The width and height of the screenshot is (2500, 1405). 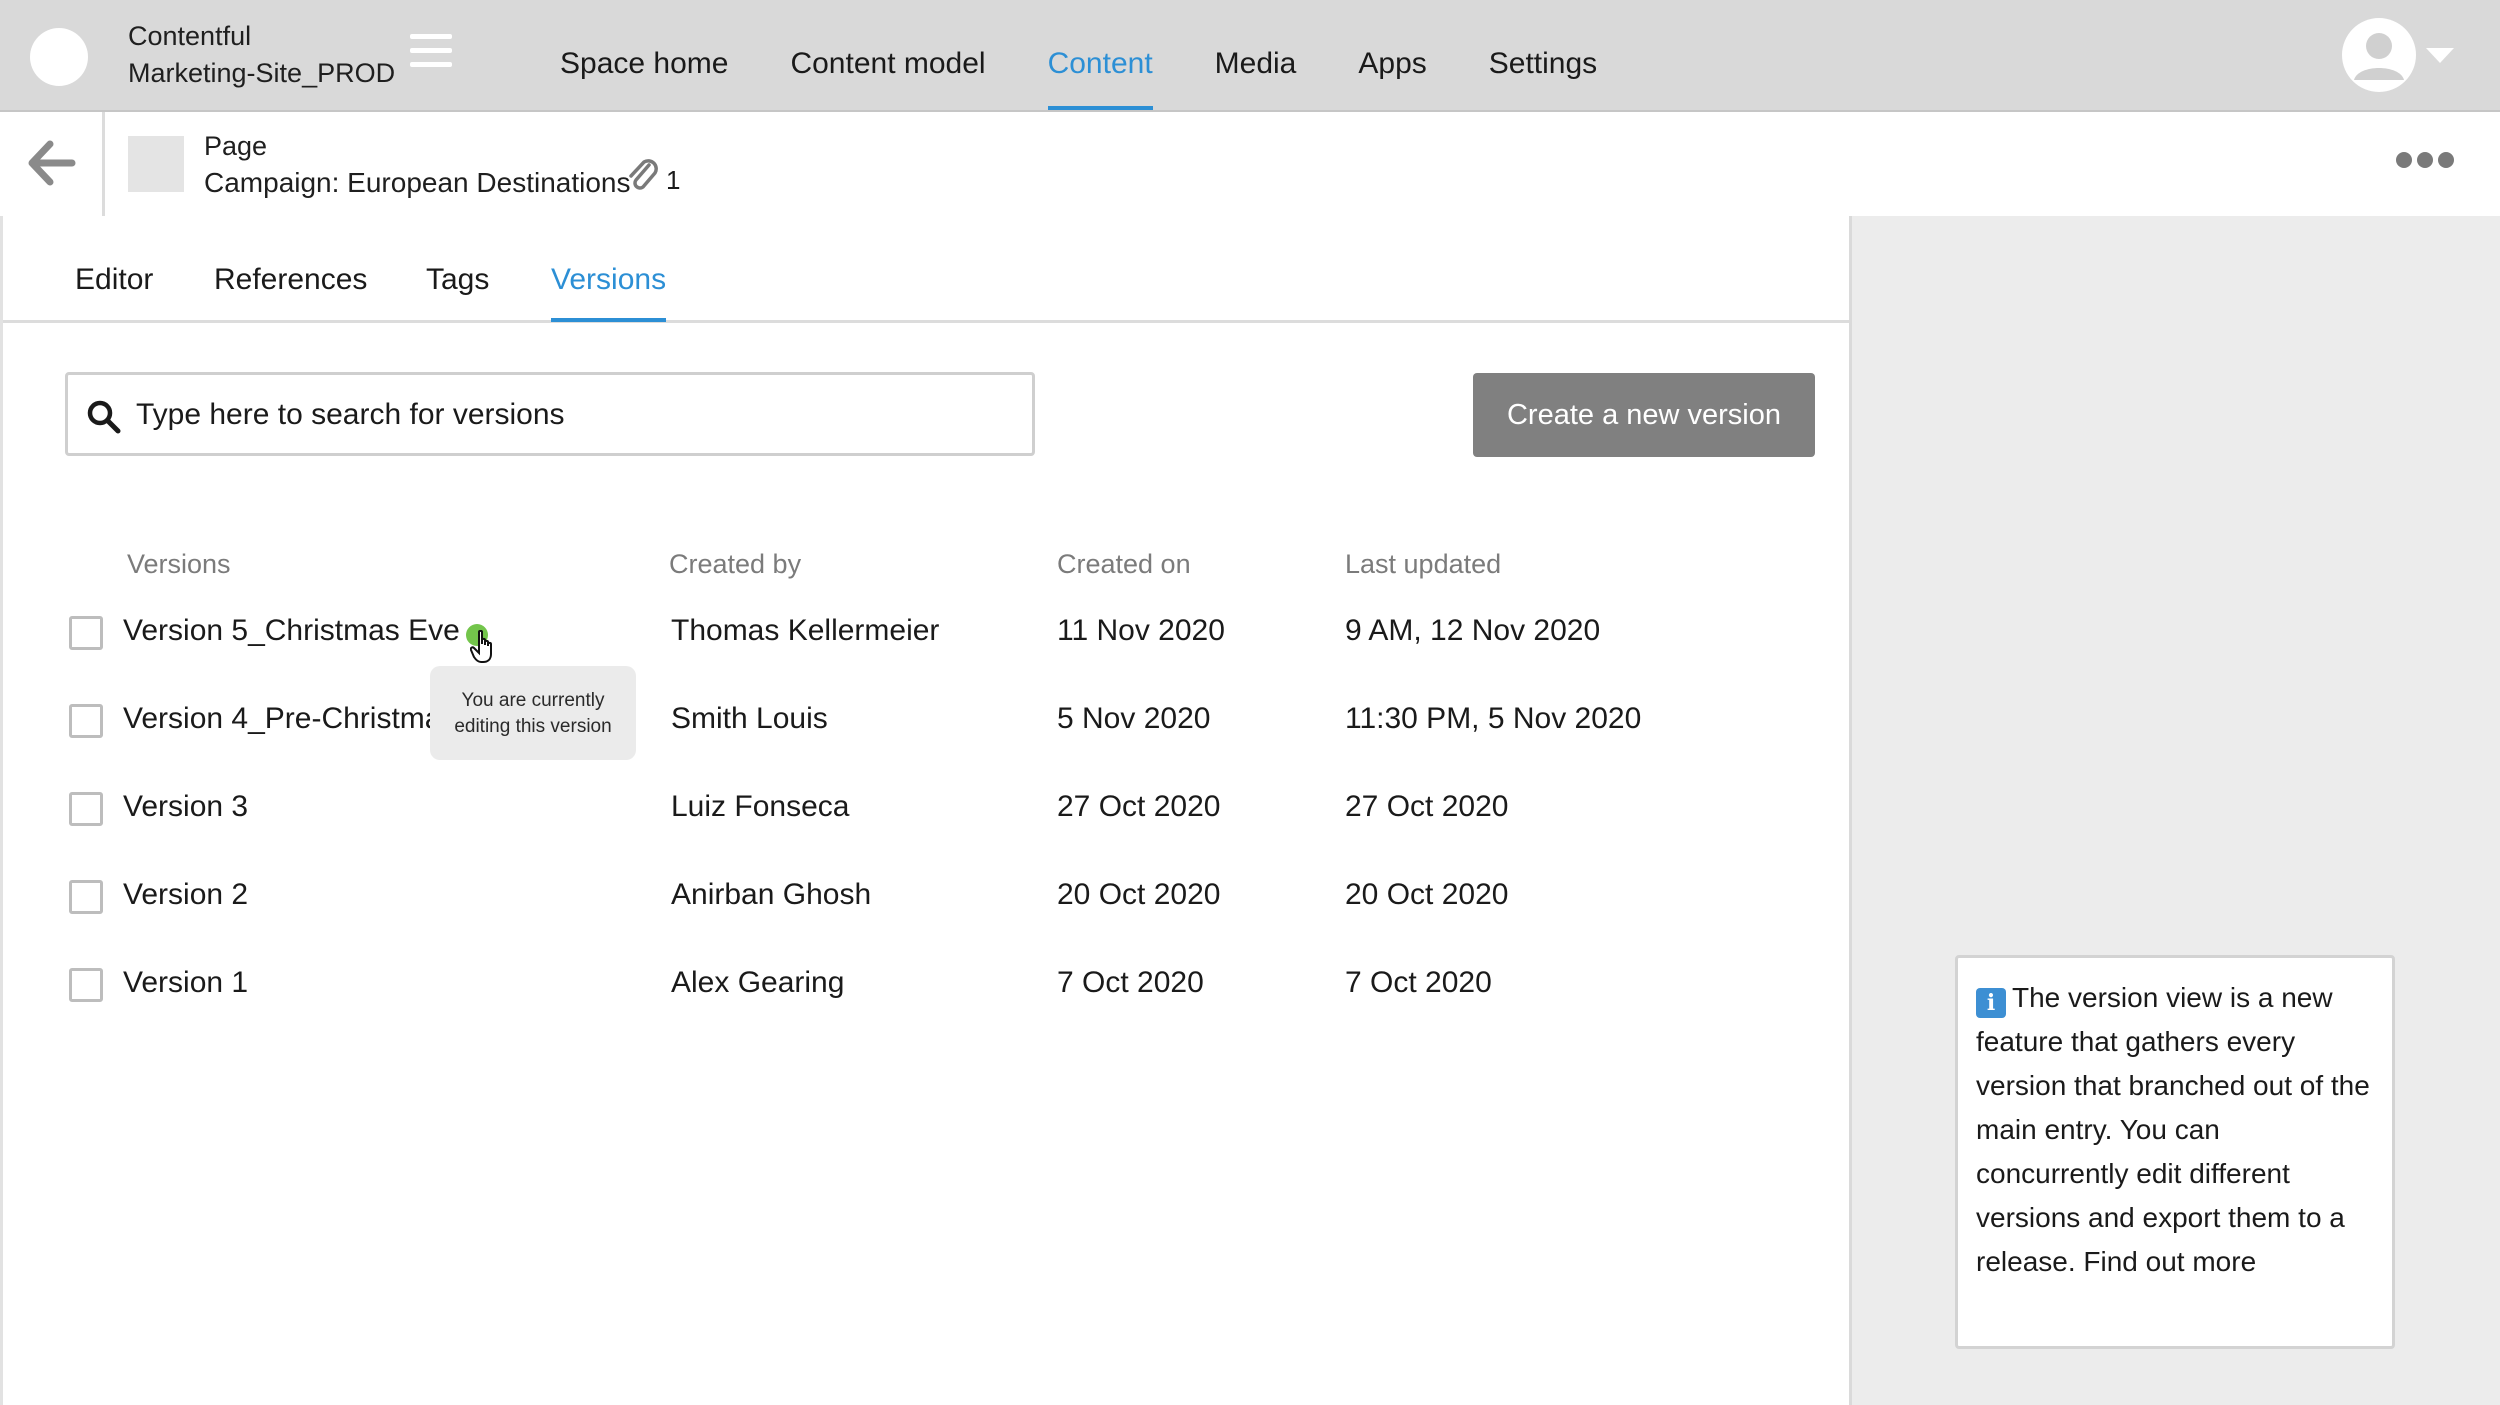 What do you see at coordinates (1543, 55) in the screenshot?
I see `nav-settings: Settings` at bounding box center [1543, 55].